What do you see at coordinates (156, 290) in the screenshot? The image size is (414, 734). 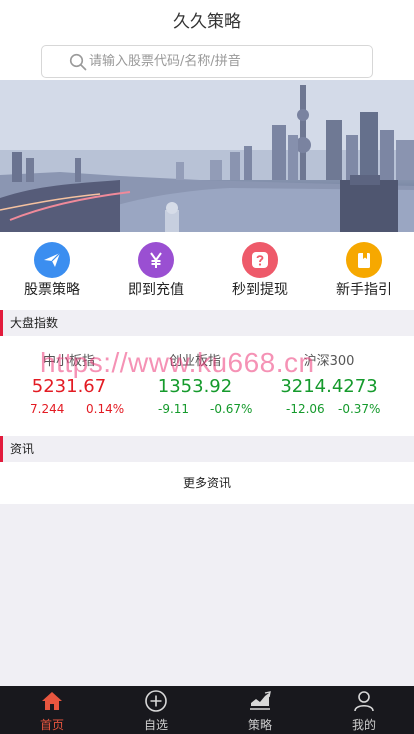 I see `quick-link-label: 即到充值` at bounding box center [156, 290].